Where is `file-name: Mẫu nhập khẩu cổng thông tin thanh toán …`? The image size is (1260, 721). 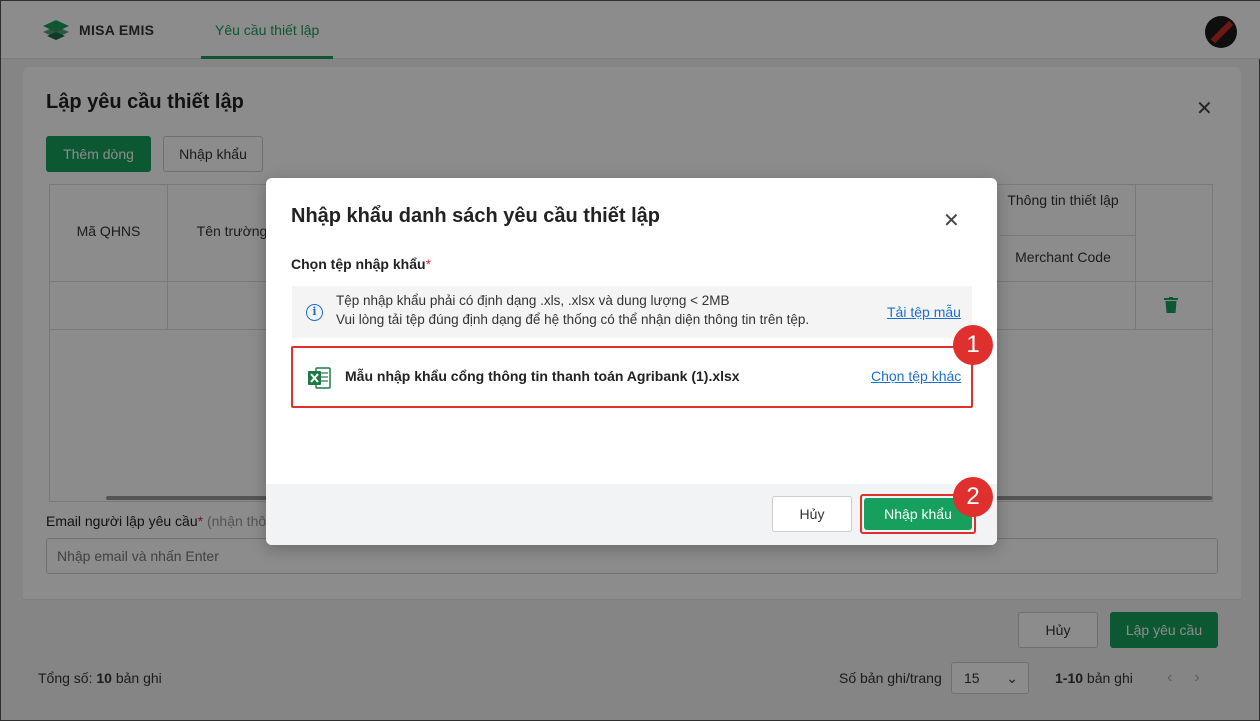 file-name: Mẫu nhập khẩu cổng thông tin thanh toán … is located at coordinates (542, 376).